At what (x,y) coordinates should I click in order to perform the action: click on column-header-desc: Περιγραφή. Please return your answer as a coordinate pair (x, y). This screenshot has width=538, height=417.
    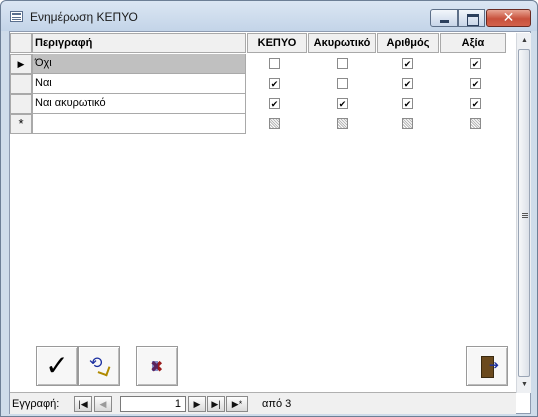
    Looking at the image, I should click on (139, 43).